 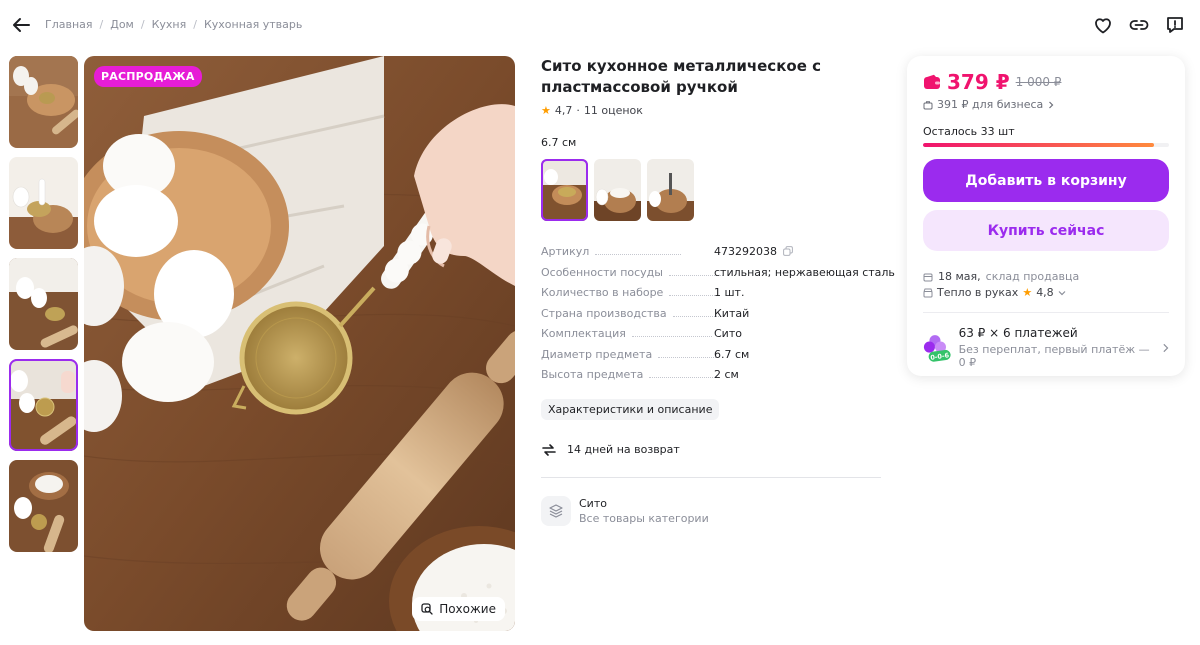 I want to click on installment-subtitle: Без переплат, первый платёж — 0 ₽, so click(x=1054, y=356).